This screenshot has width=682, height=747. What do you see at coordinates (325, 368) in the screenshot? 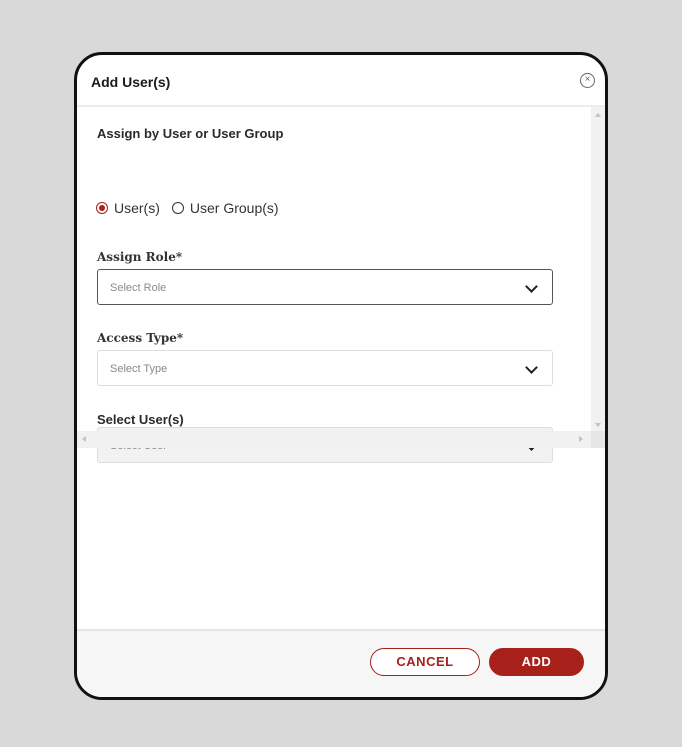
I see `access-type-select: Select Type` at bounding box center [325, 368].